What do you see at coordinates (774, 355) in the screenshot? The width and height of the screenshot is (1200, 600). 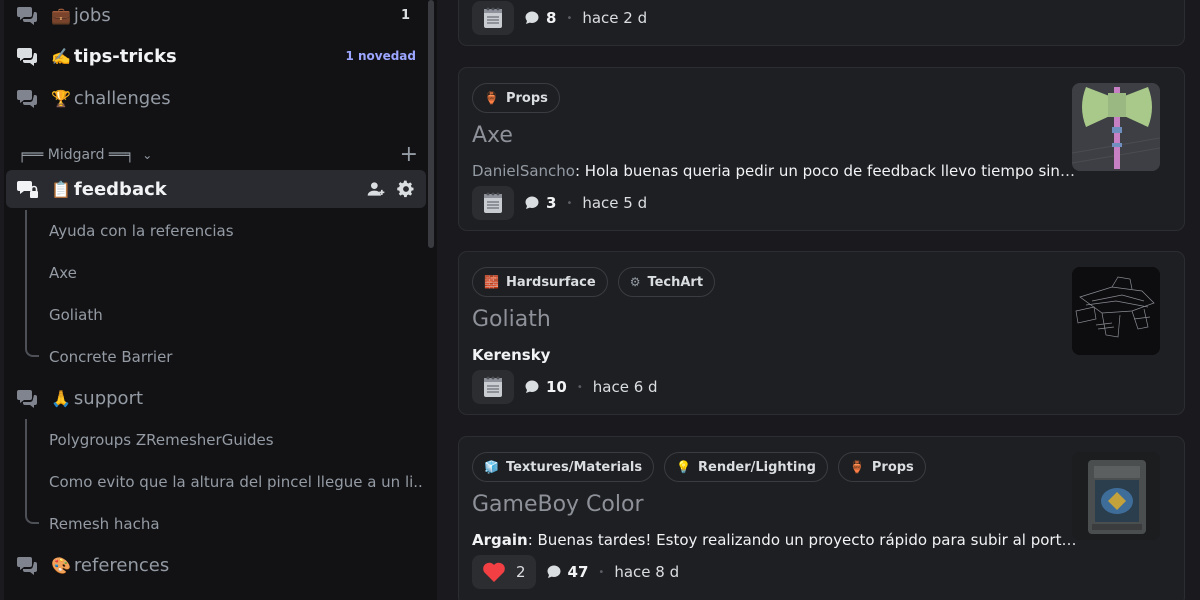 I see `post-preview: Kerensky` at bounding box center [774, 355].